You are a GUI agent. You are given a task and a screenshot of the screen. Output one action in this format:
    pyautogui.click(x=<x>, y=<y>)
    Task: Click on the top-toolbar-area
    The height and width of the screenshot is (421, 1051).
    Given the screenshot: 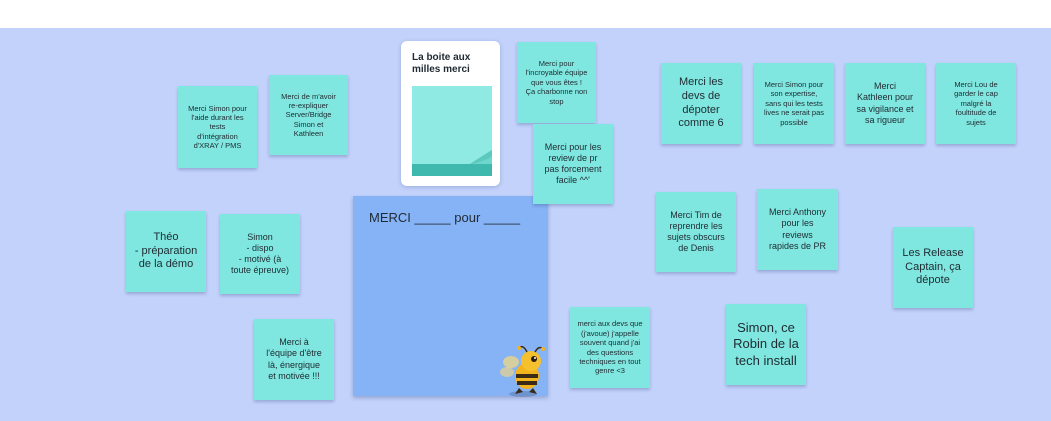 What is the action you would take?
    pyautogui.click(x=525, y=14)
    